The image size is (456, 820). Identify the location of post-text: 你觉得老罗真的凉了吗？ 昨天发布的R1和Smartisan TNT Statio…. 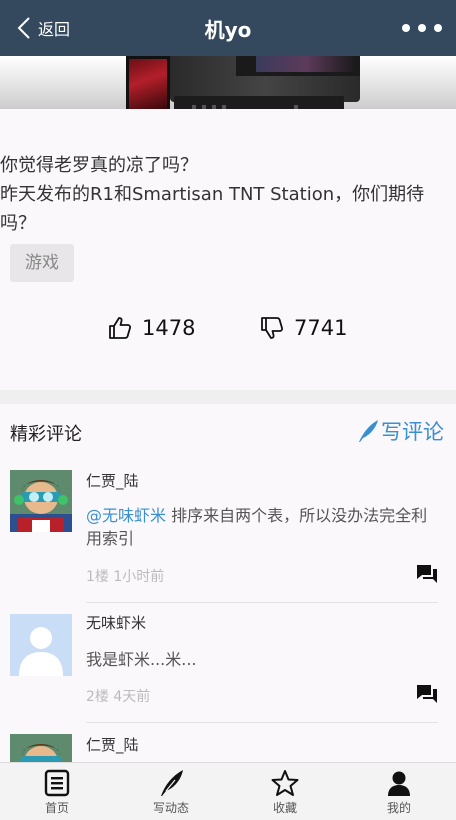
(220, 194).